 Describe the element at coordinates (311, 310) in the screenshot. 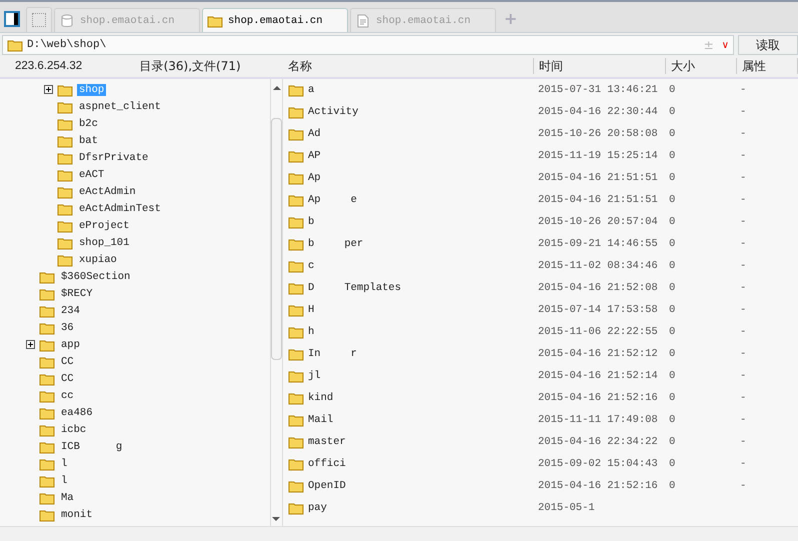

I see `folder-name: H` at that location.